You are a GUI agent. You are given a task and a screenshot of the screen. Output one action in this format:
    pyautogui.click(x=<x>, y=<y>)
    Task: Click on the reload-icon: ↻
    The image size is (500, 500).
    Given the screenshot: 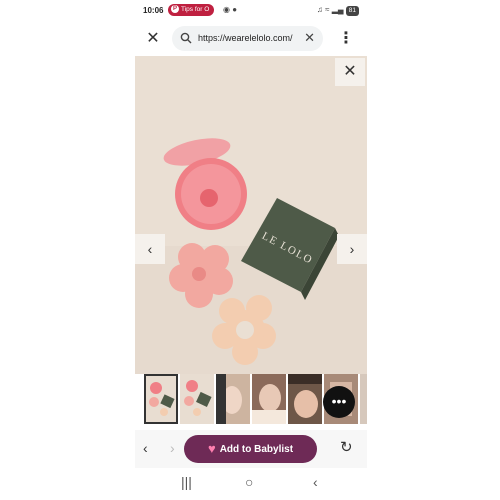 What is the action you would take?
    pyautogui.click(x=346, y=447)
    